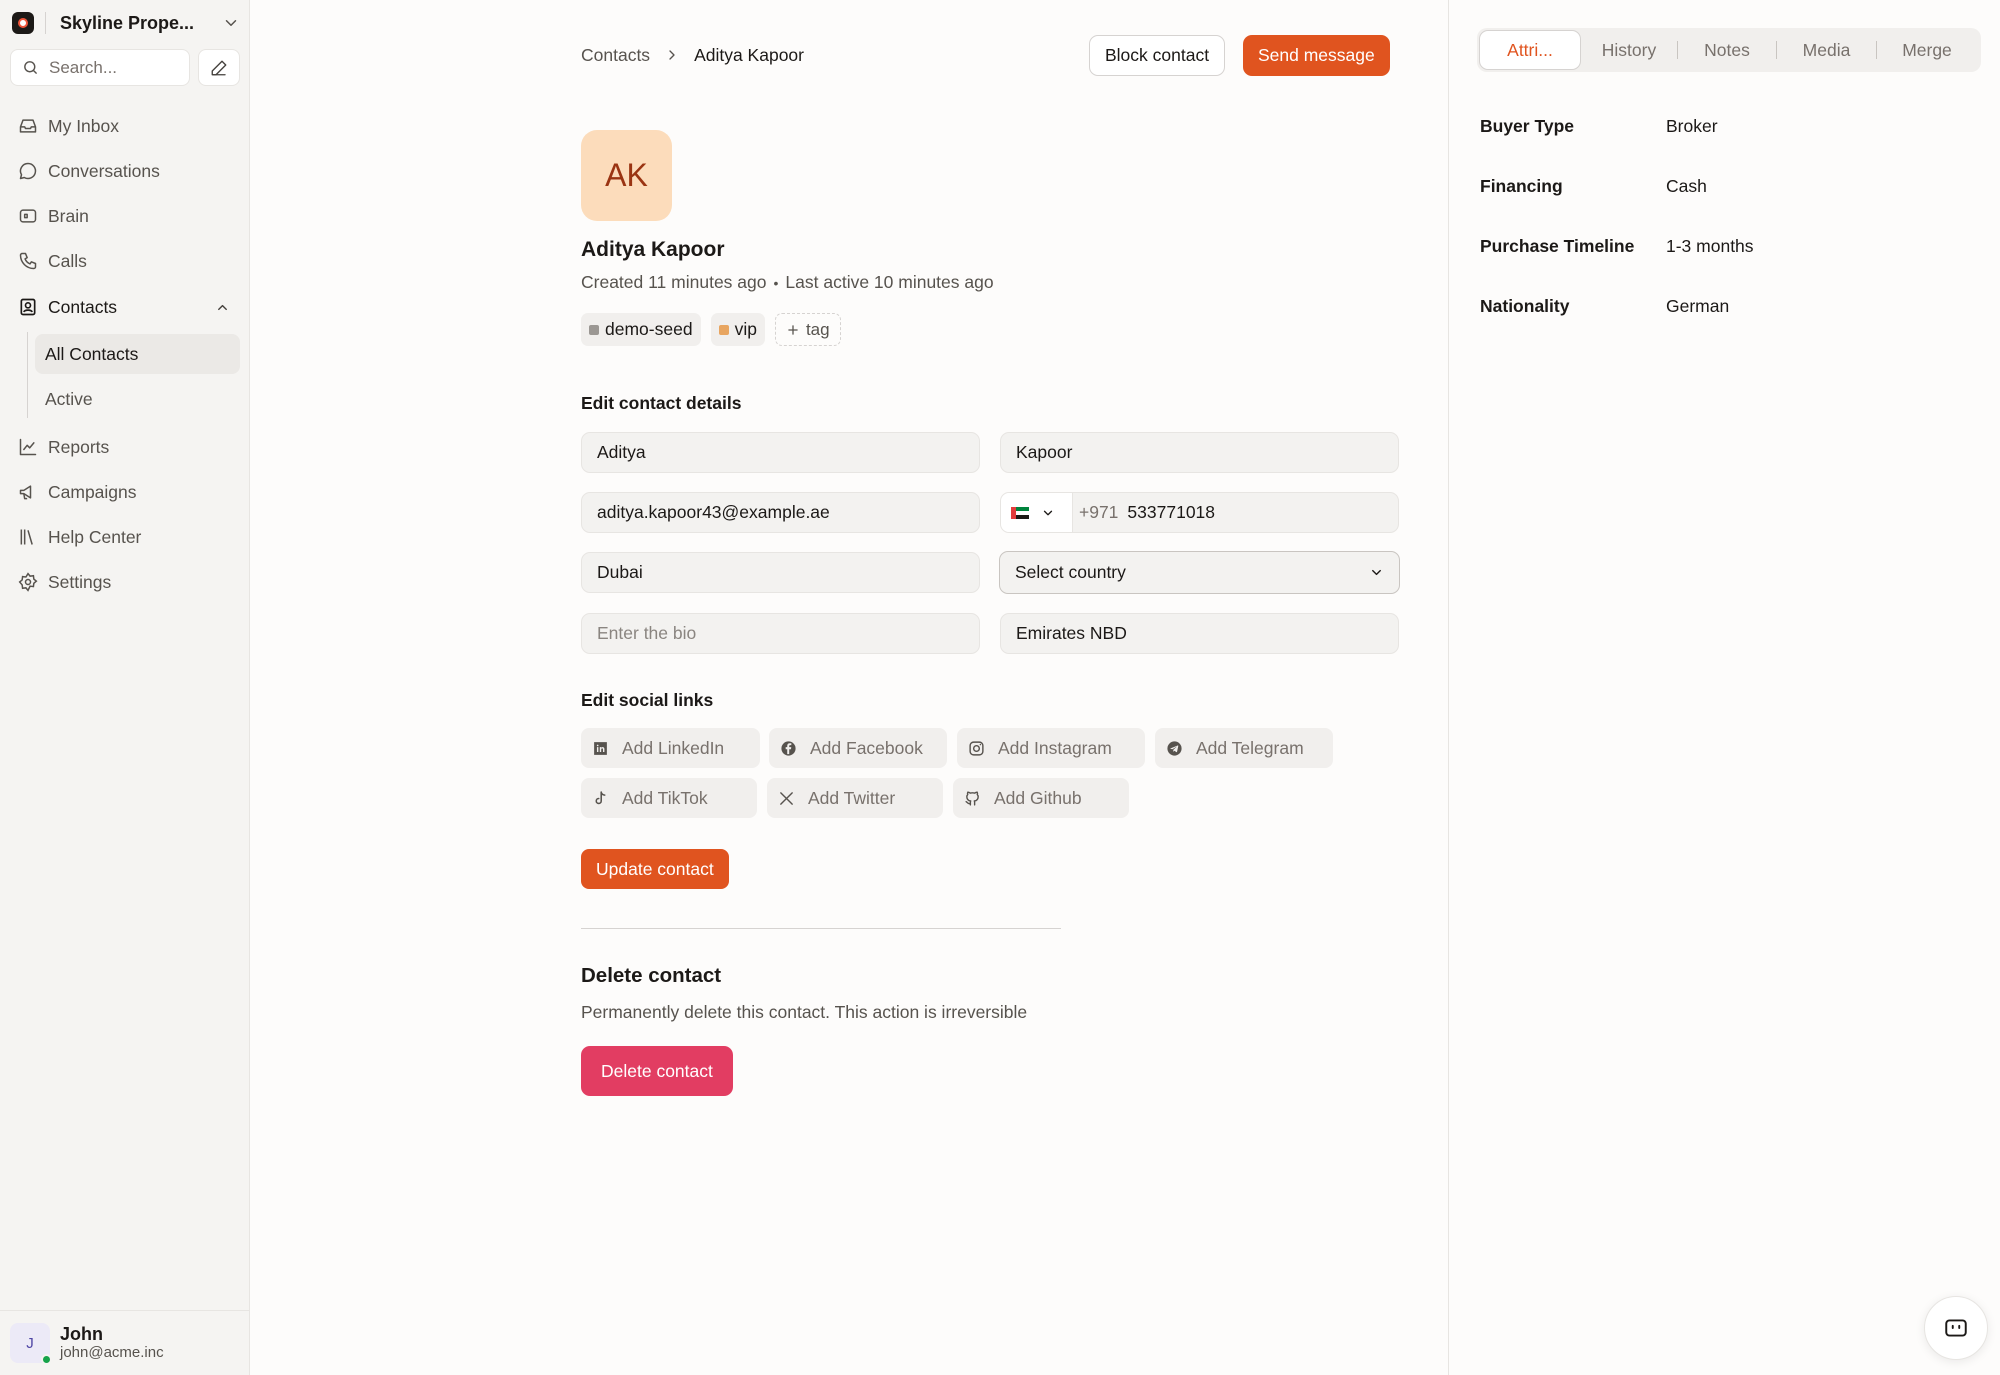  Describe the element at coordinates (821, 928) in the screenshot. I see `section-divider` at that location.